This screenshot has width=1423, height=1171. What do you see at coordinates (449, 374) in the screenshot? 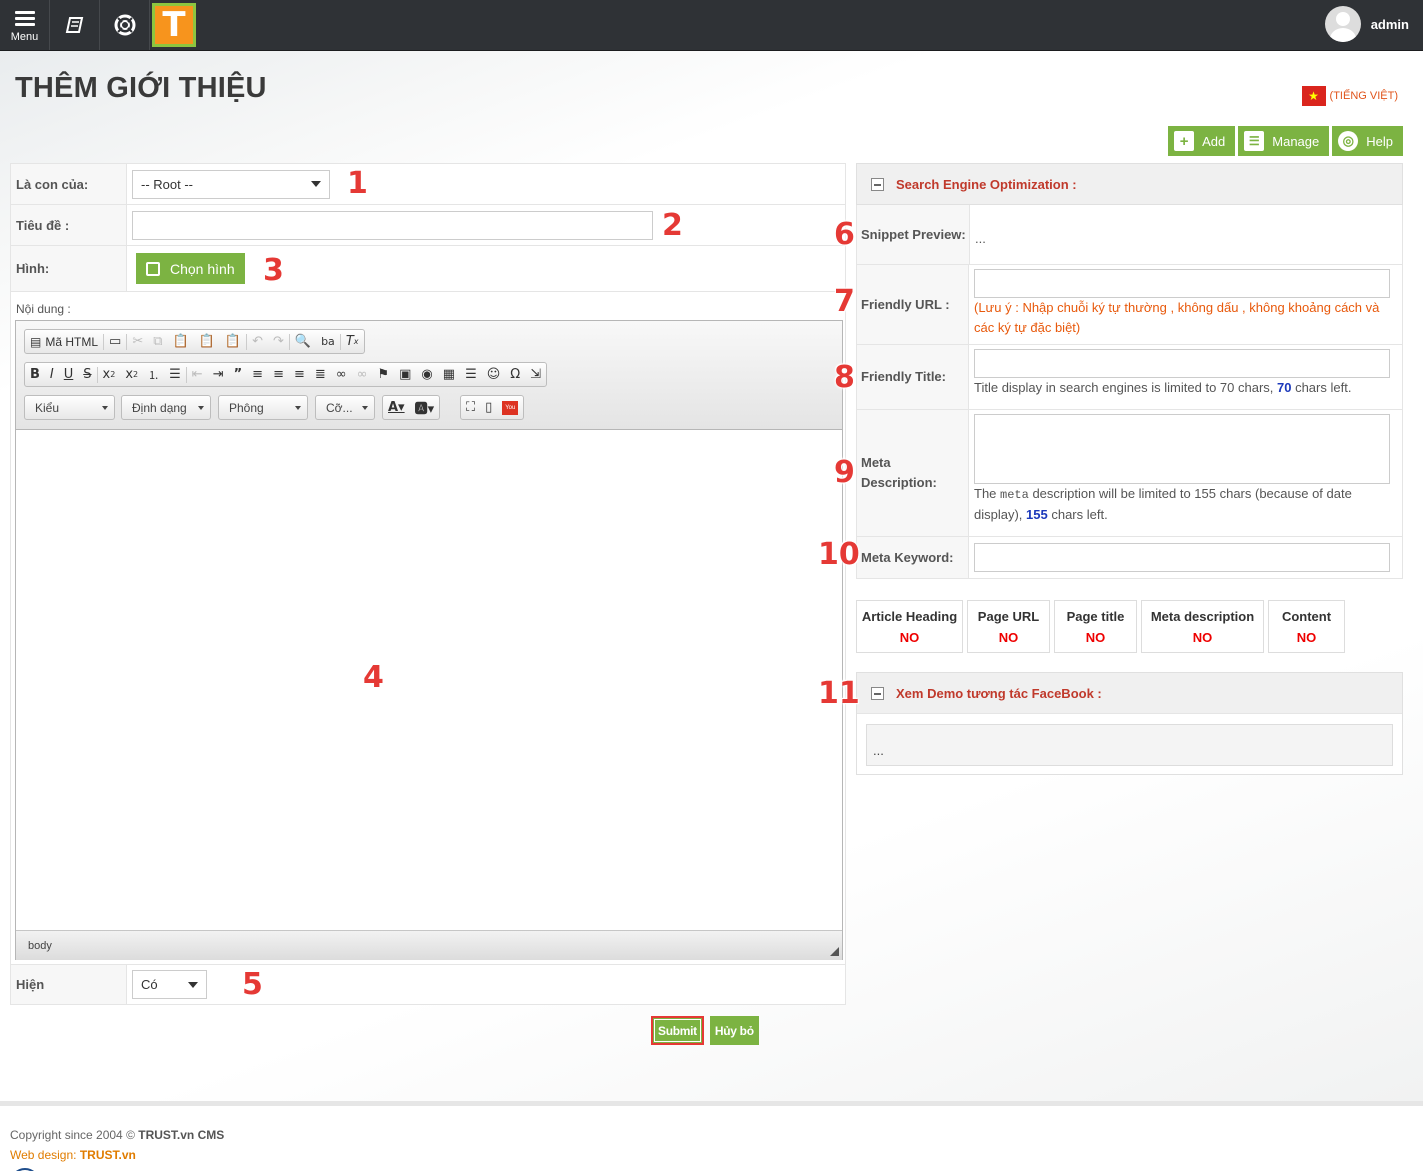
I see `table-icon: ▦` at bounding box center [449, 374].